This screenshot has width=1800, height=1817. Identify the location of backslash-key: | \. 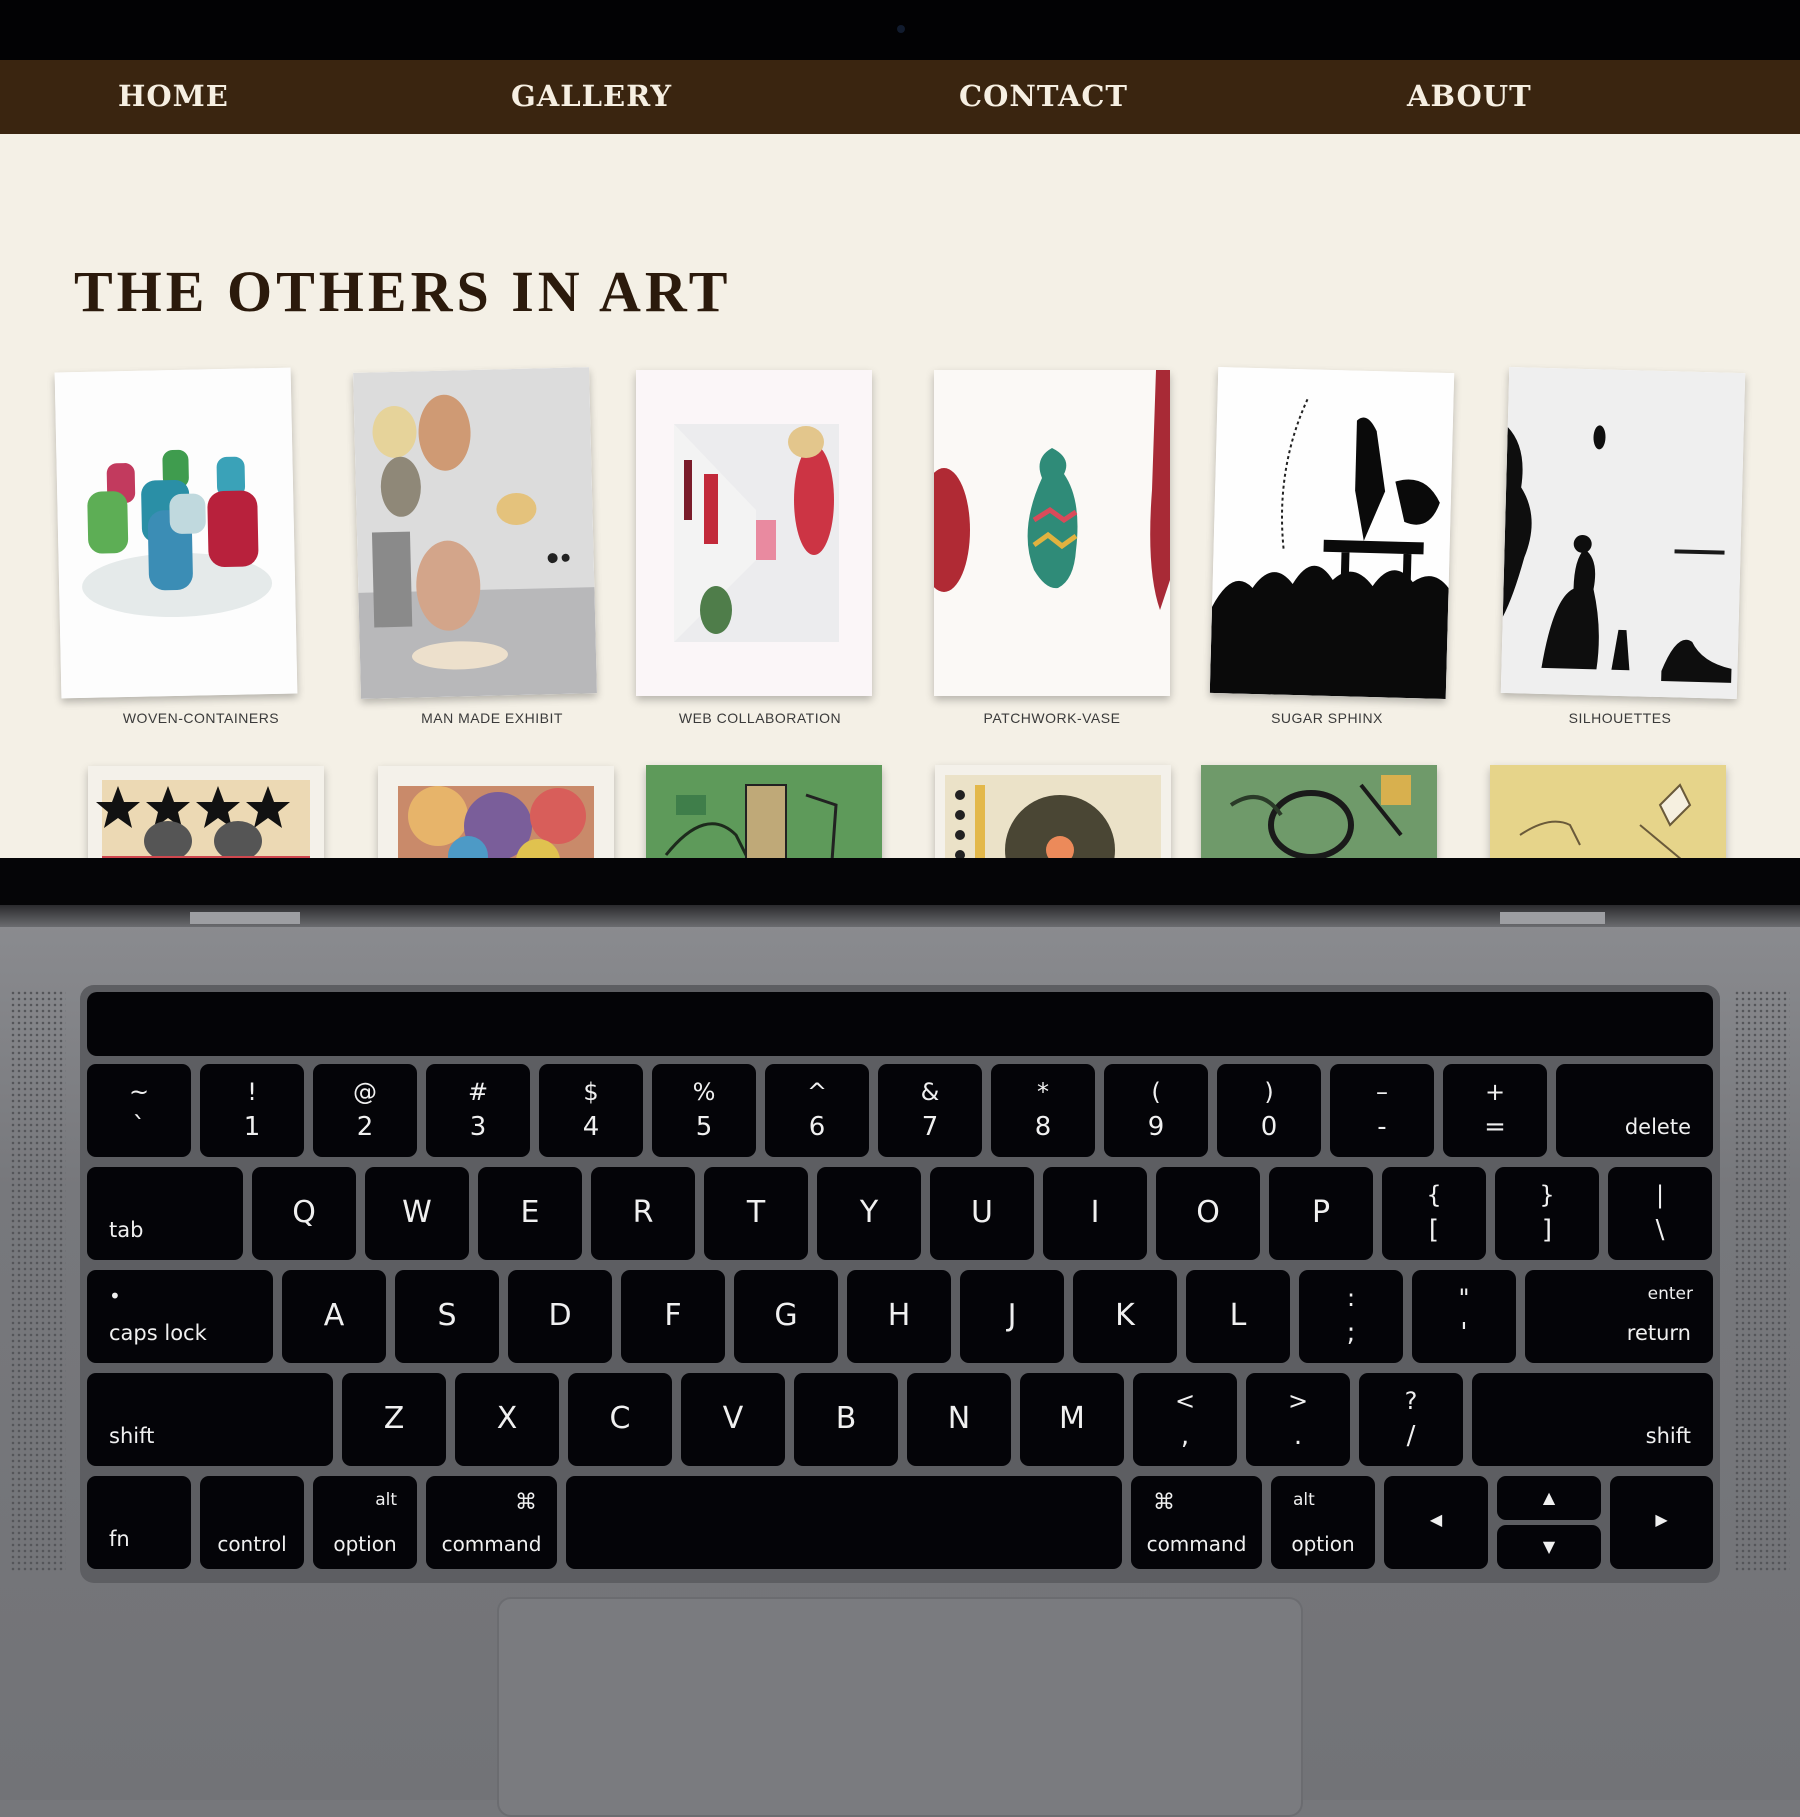
(1660, 1213).